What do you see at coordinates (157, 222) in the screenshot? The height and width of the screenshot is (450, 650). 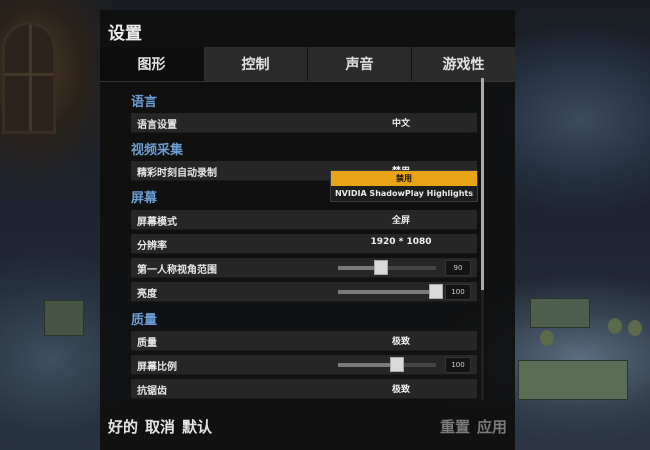 I see `setting-label: 屏幕模式` at bounding box center [157, 222].